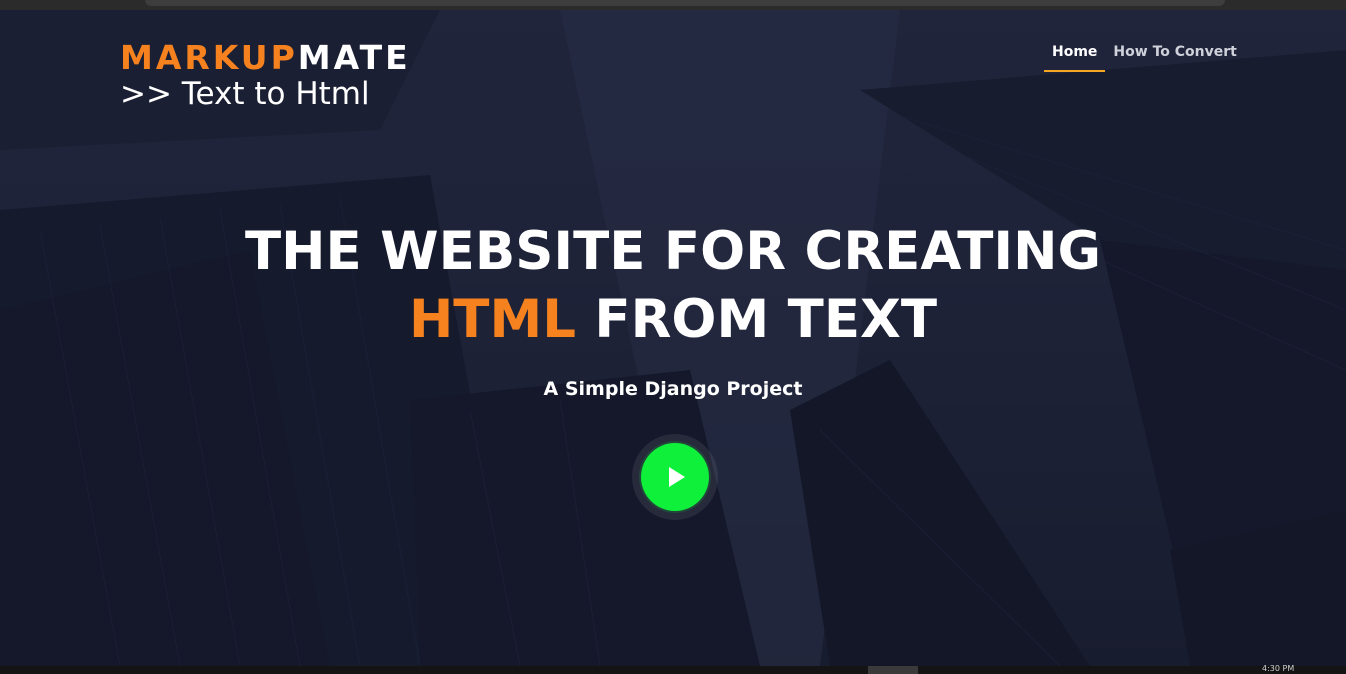 The image size is (1346, 674). I want to click on main-nav: Home How To Convert, so click(1144, 57).